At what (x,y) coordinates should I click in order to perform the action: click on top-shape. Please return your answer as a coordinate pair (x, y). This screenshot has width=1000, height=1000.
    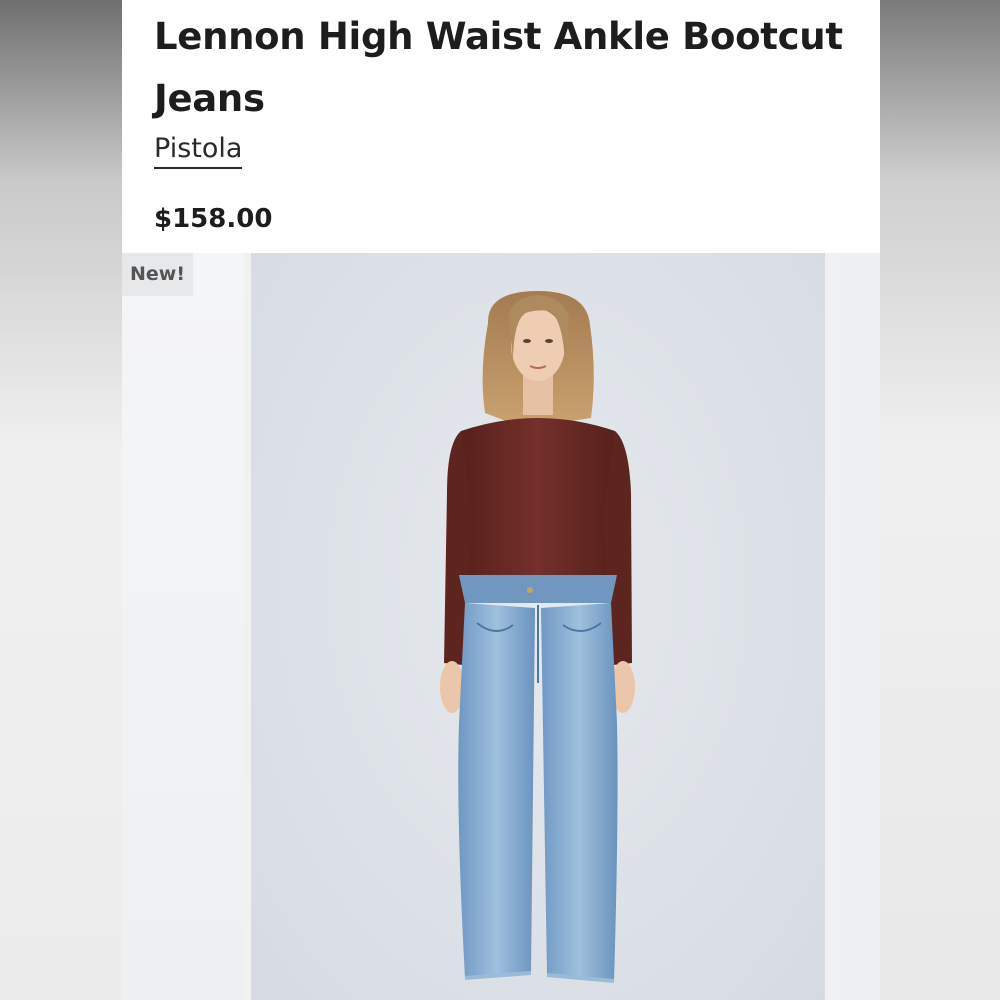
    Looking at the image, I should click on (538, 500).